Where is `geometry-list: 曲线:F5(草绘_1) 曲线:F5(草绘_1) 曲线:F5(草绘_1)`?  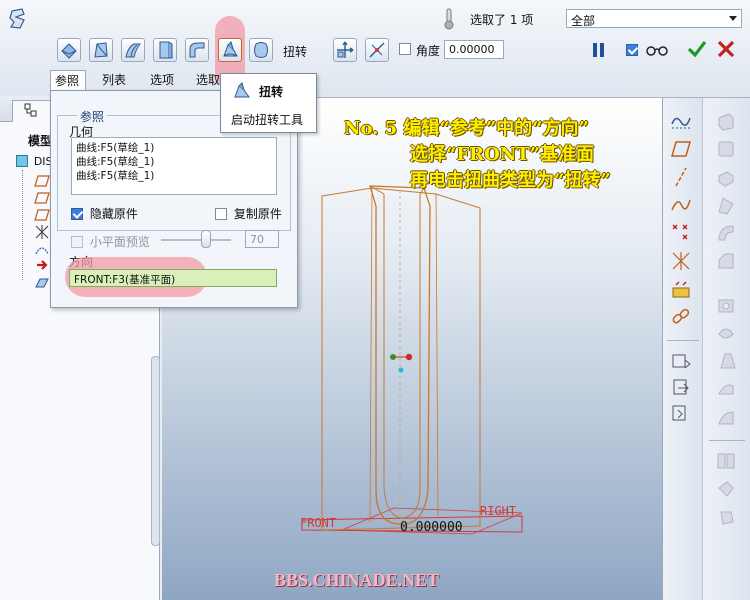
geometry-list: 曲线:F5(草绘_1) 曲线:F5(草绘_1) 曲线:F5(草绘_1) is located at coordinates (174, 166).